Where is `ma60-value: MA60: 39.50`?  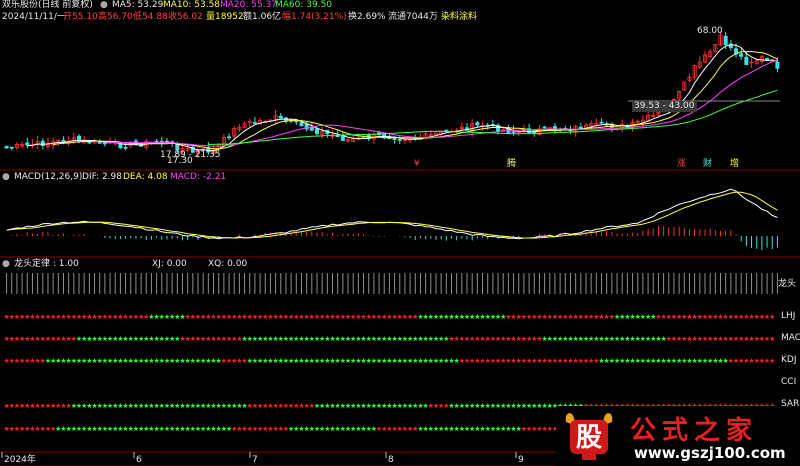
ma60-value: MA60: 39.50 is located at coordinates (304, 5).